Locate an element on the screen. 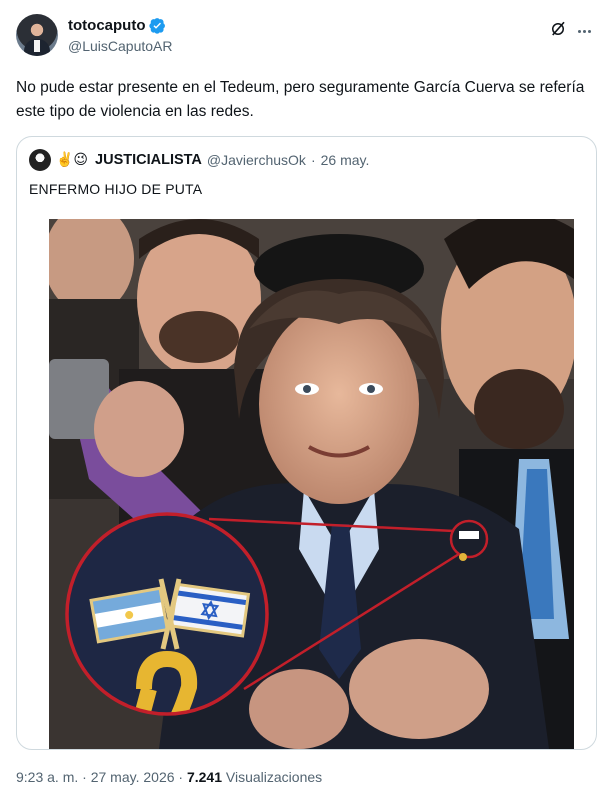  quoted-handle: @JavierchusOk is located at coordinates (256, 160).